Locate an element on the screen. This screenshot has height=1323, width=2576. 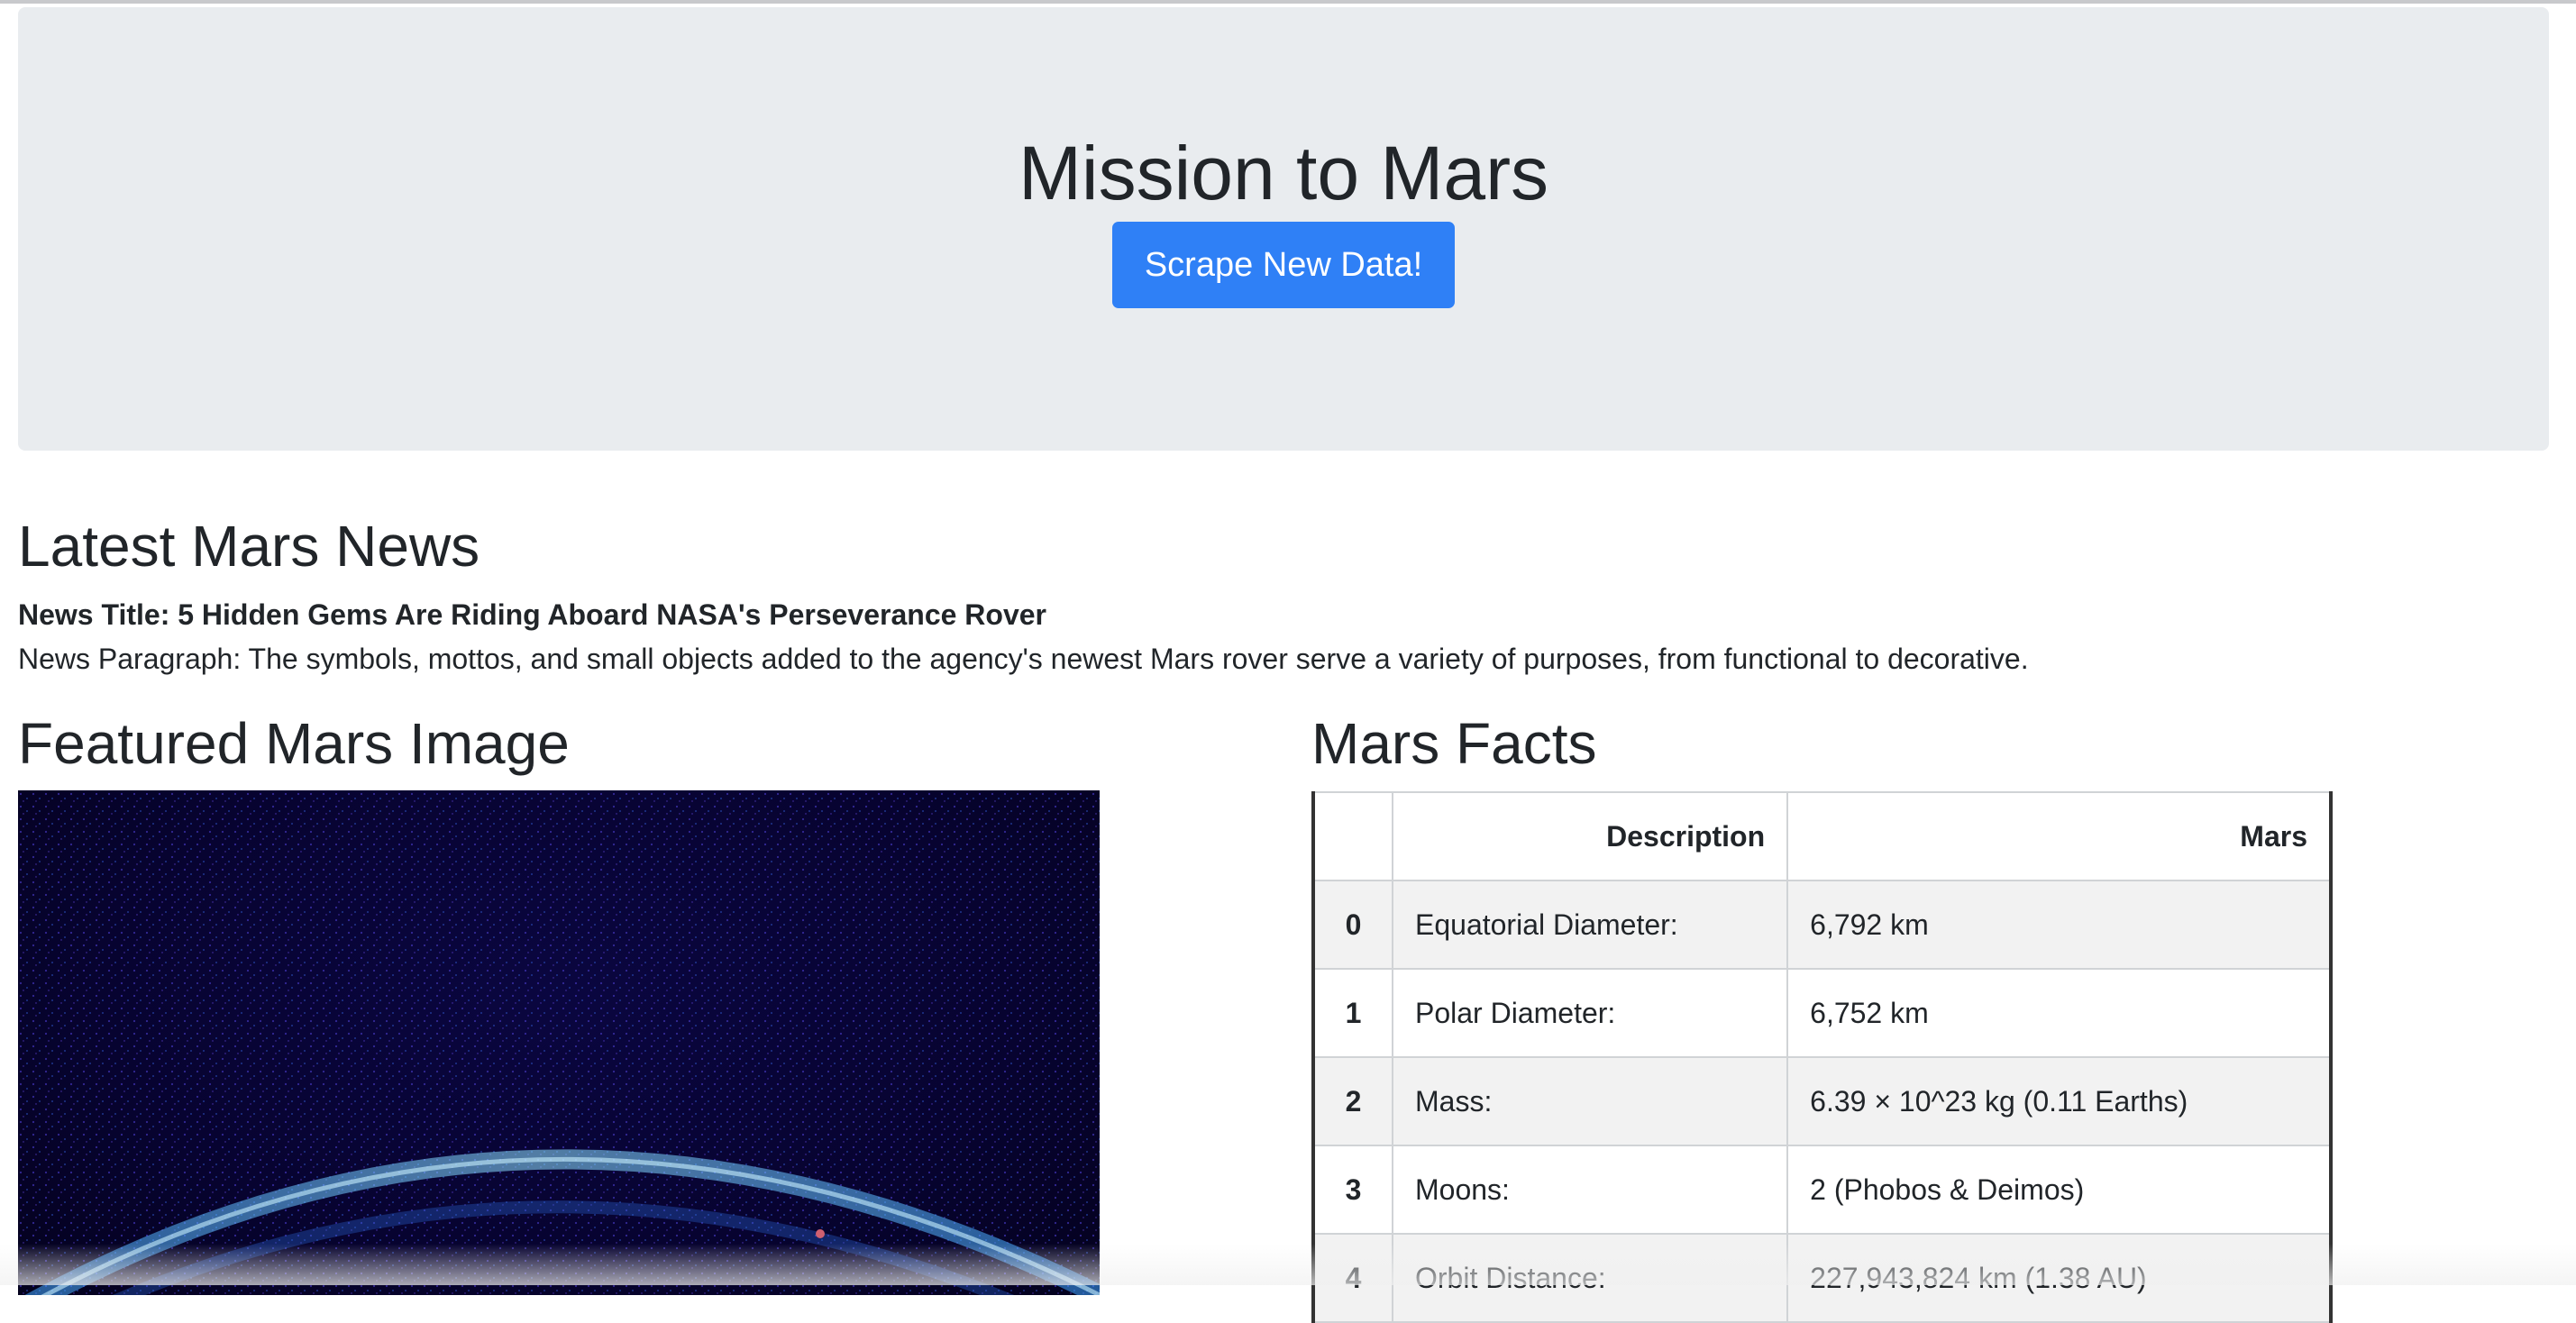
row-value: 6,792 km is located at coordinates (2059, 925).